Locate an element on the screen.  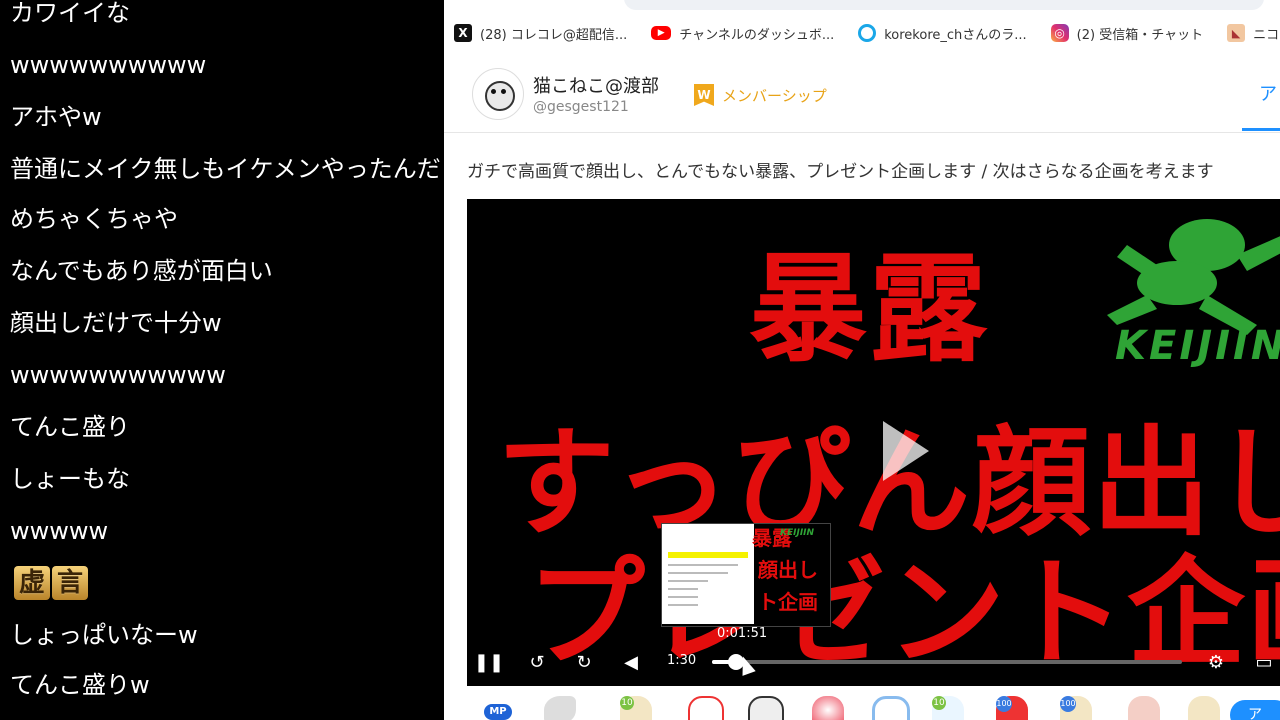
active-tab-indicator is located at coordinates (1261, 129).